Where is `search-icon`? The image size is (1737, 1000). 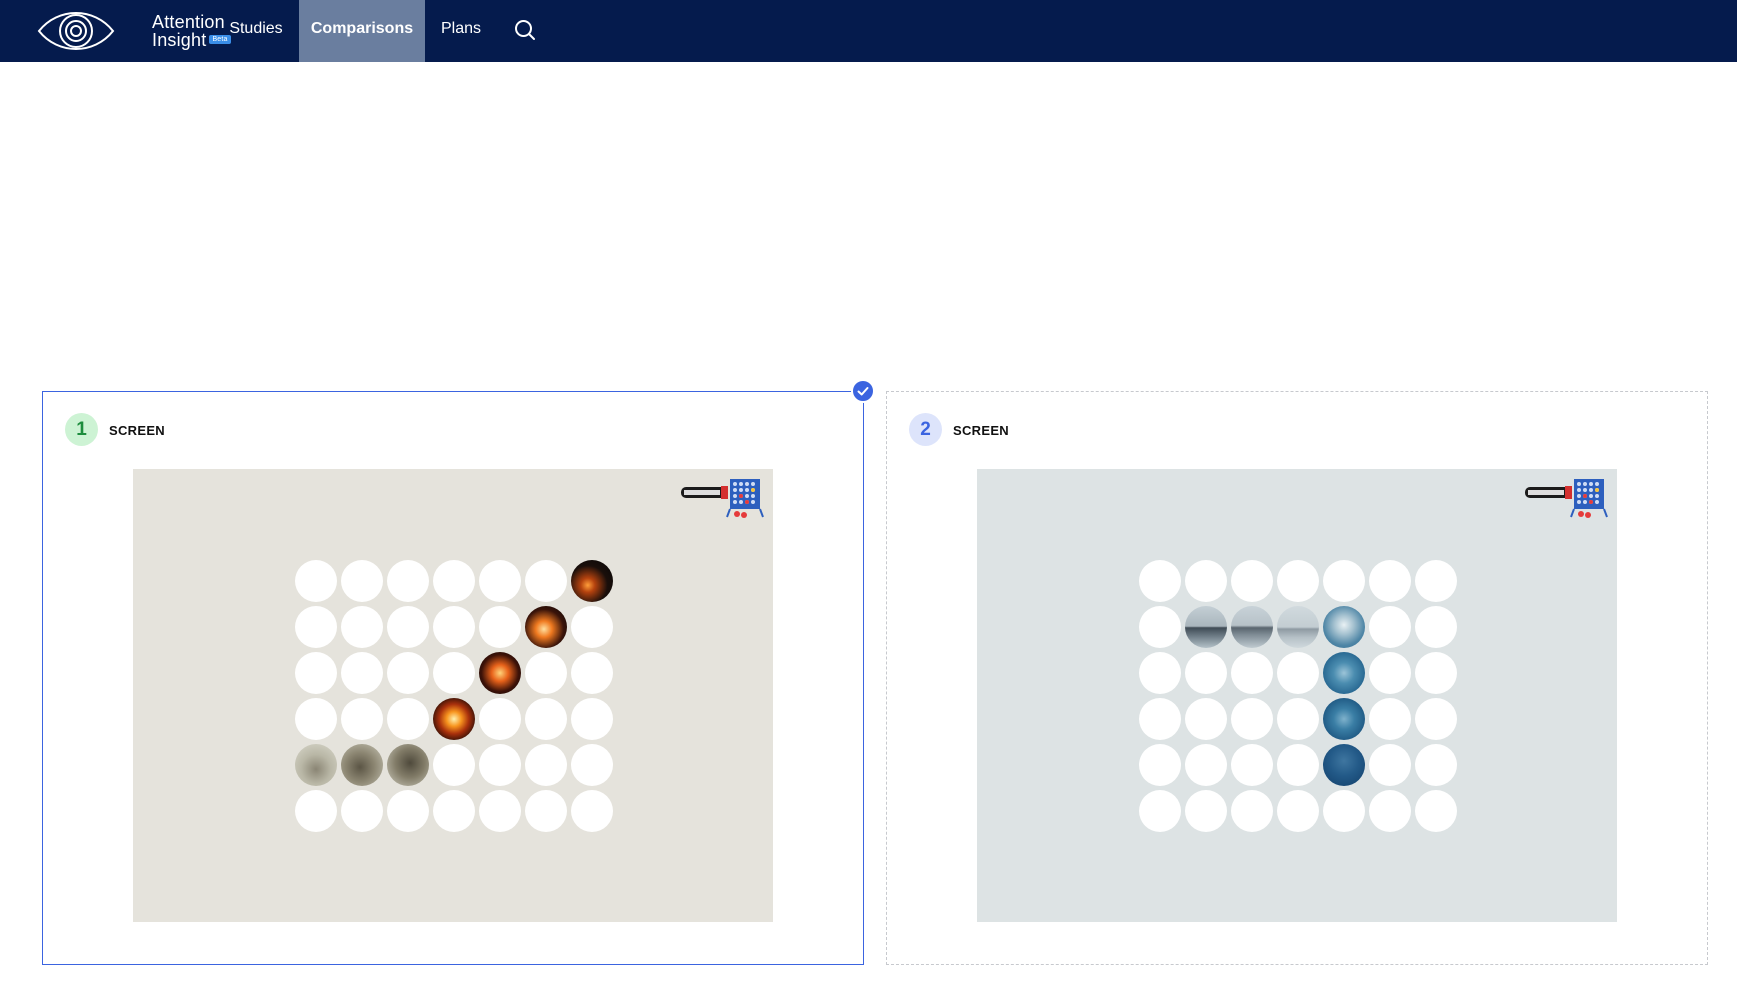 search-icon is located at coordinates (525, 30).